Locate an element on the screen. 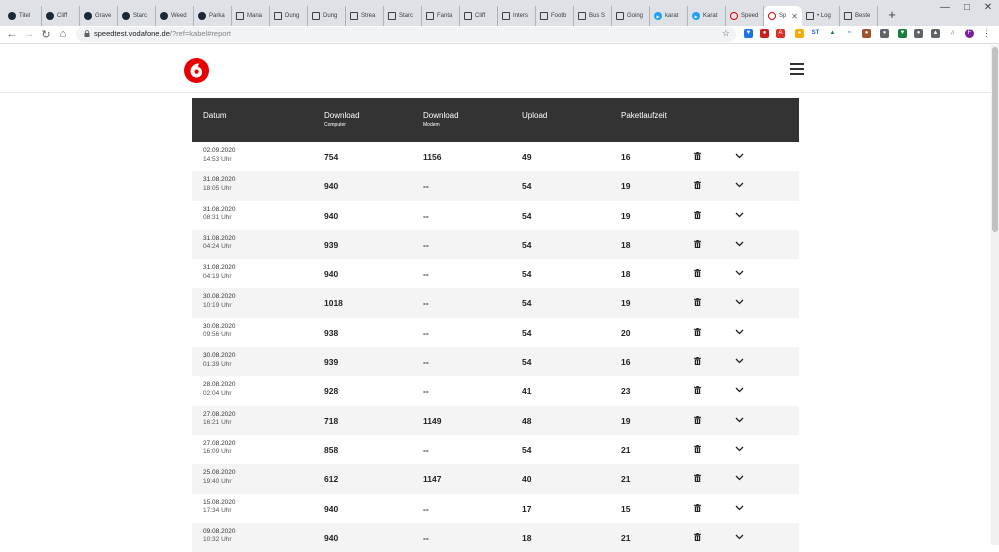 Image resolution: width=999 pixels, height=552 pixels. test-date: 15.08.2020 is located at coordinates (219, 502).